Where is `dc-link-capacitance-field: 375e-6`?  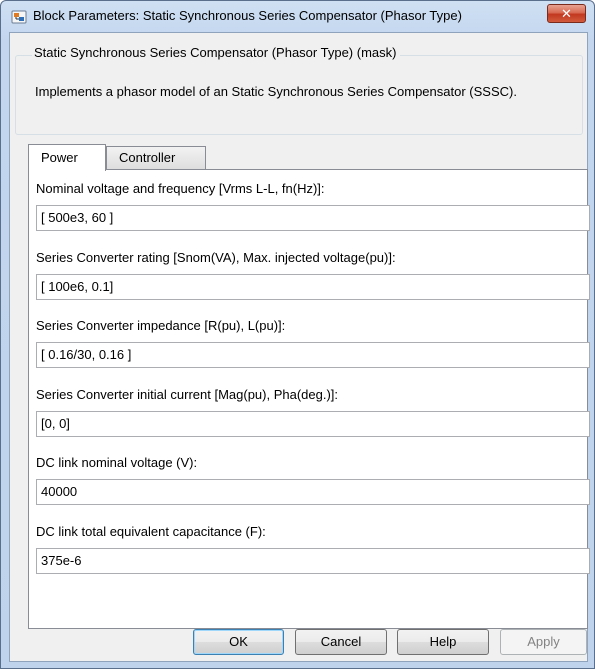
dc-link-capacitance-field: 375e-6 is located at coordinates (313, 561).